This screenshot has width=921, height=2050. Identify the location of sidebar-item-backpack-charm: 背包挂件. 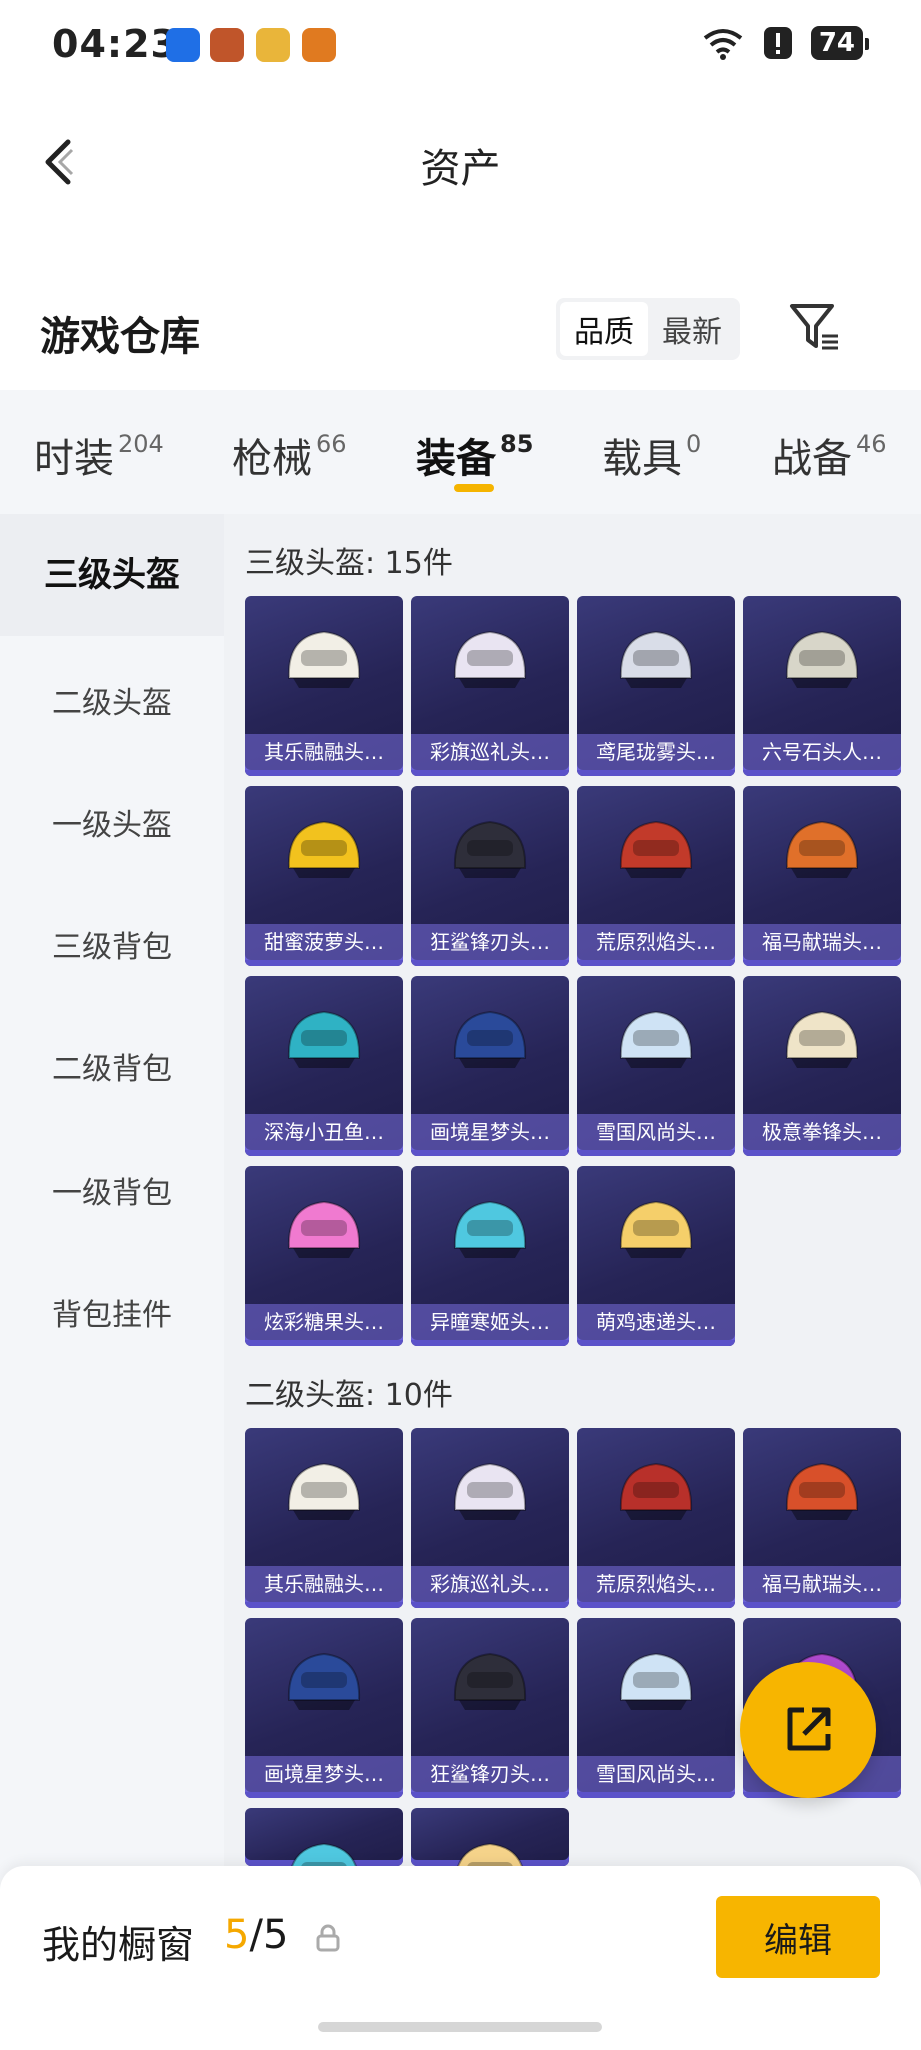
(112, 1312).